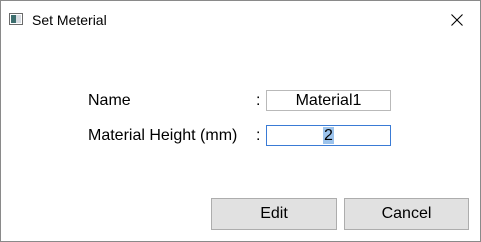  What do you see at coordinates (274, 214) in the screenshot?
I see `edit-button: Edit` at bounding box center [274, 214].